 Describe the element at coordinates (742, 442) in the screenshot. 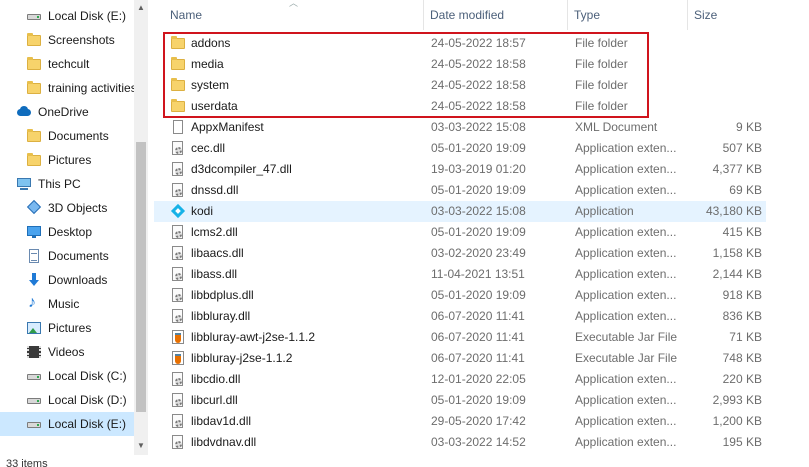

I see `file-size: 195 KB` at that location.